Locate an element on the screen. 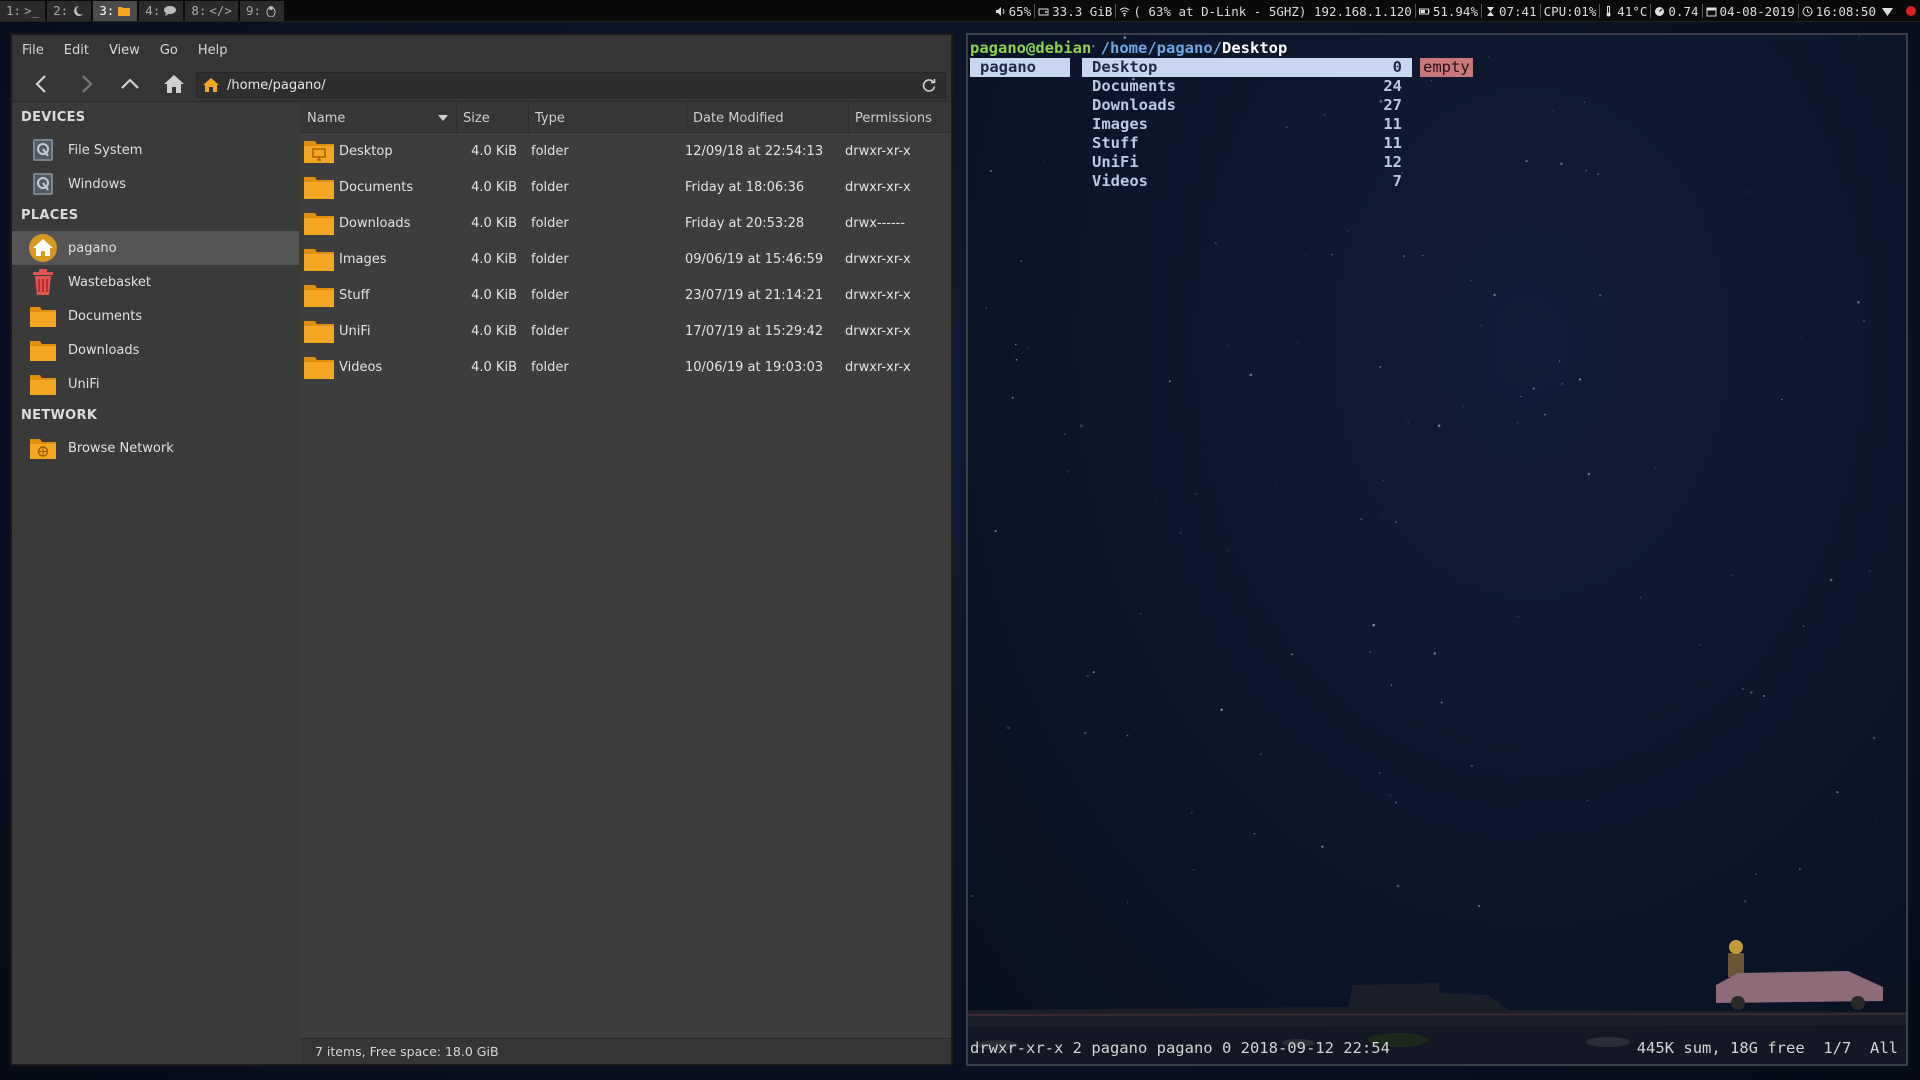  load-icon is located at coordinates (1659, 11).